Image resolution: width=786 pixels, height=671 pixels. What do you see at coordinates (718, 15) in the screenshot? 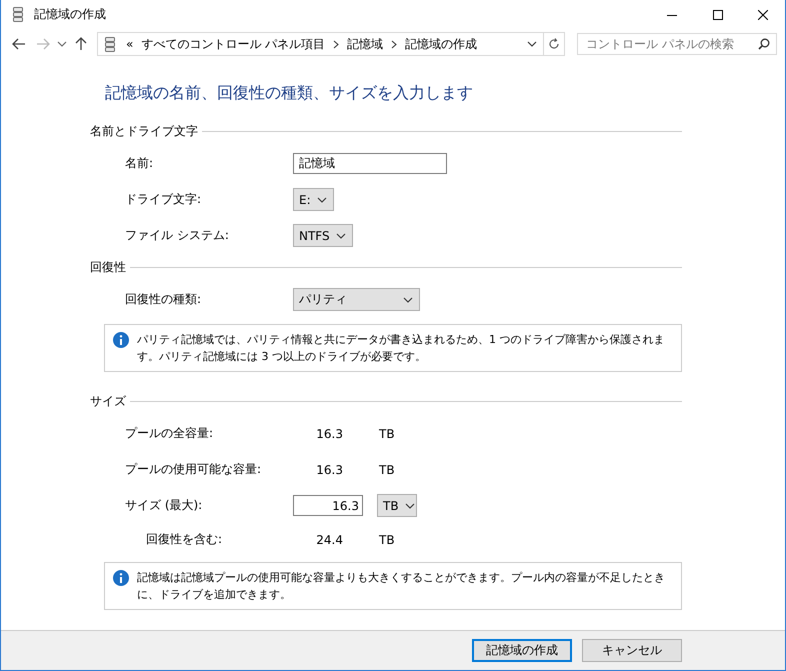
I see `maximize-icon` at bounding box center [718, 15].